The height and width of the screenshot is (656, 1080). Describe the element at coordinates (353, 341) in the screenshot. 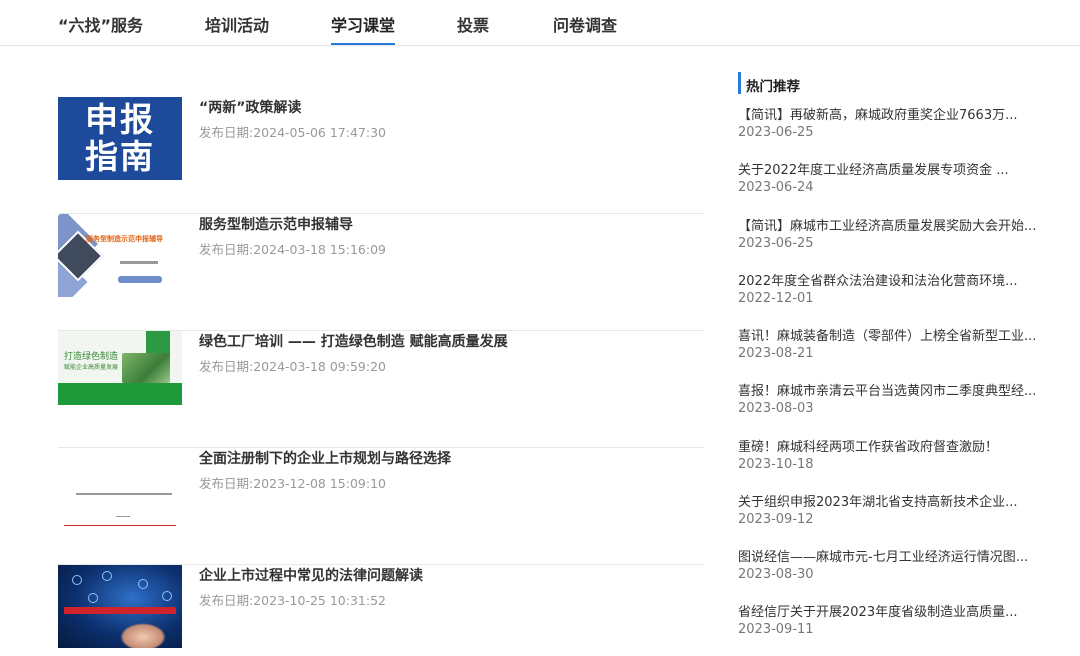

I see `article-title: 绿色工厂培训 —— 打造绿色制造 赋能高质量发展` at that location.